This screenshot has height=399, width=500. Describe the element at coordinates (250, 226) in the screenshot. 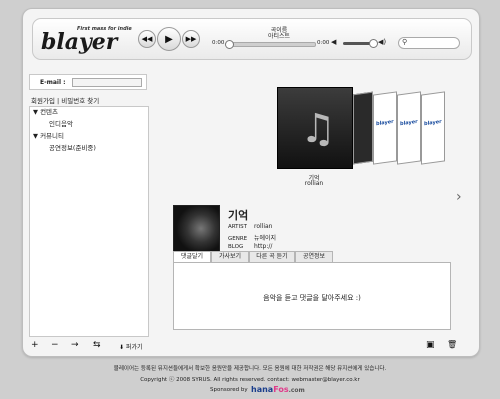

I see `track-artist-row: ARTIST rollian` at that location.